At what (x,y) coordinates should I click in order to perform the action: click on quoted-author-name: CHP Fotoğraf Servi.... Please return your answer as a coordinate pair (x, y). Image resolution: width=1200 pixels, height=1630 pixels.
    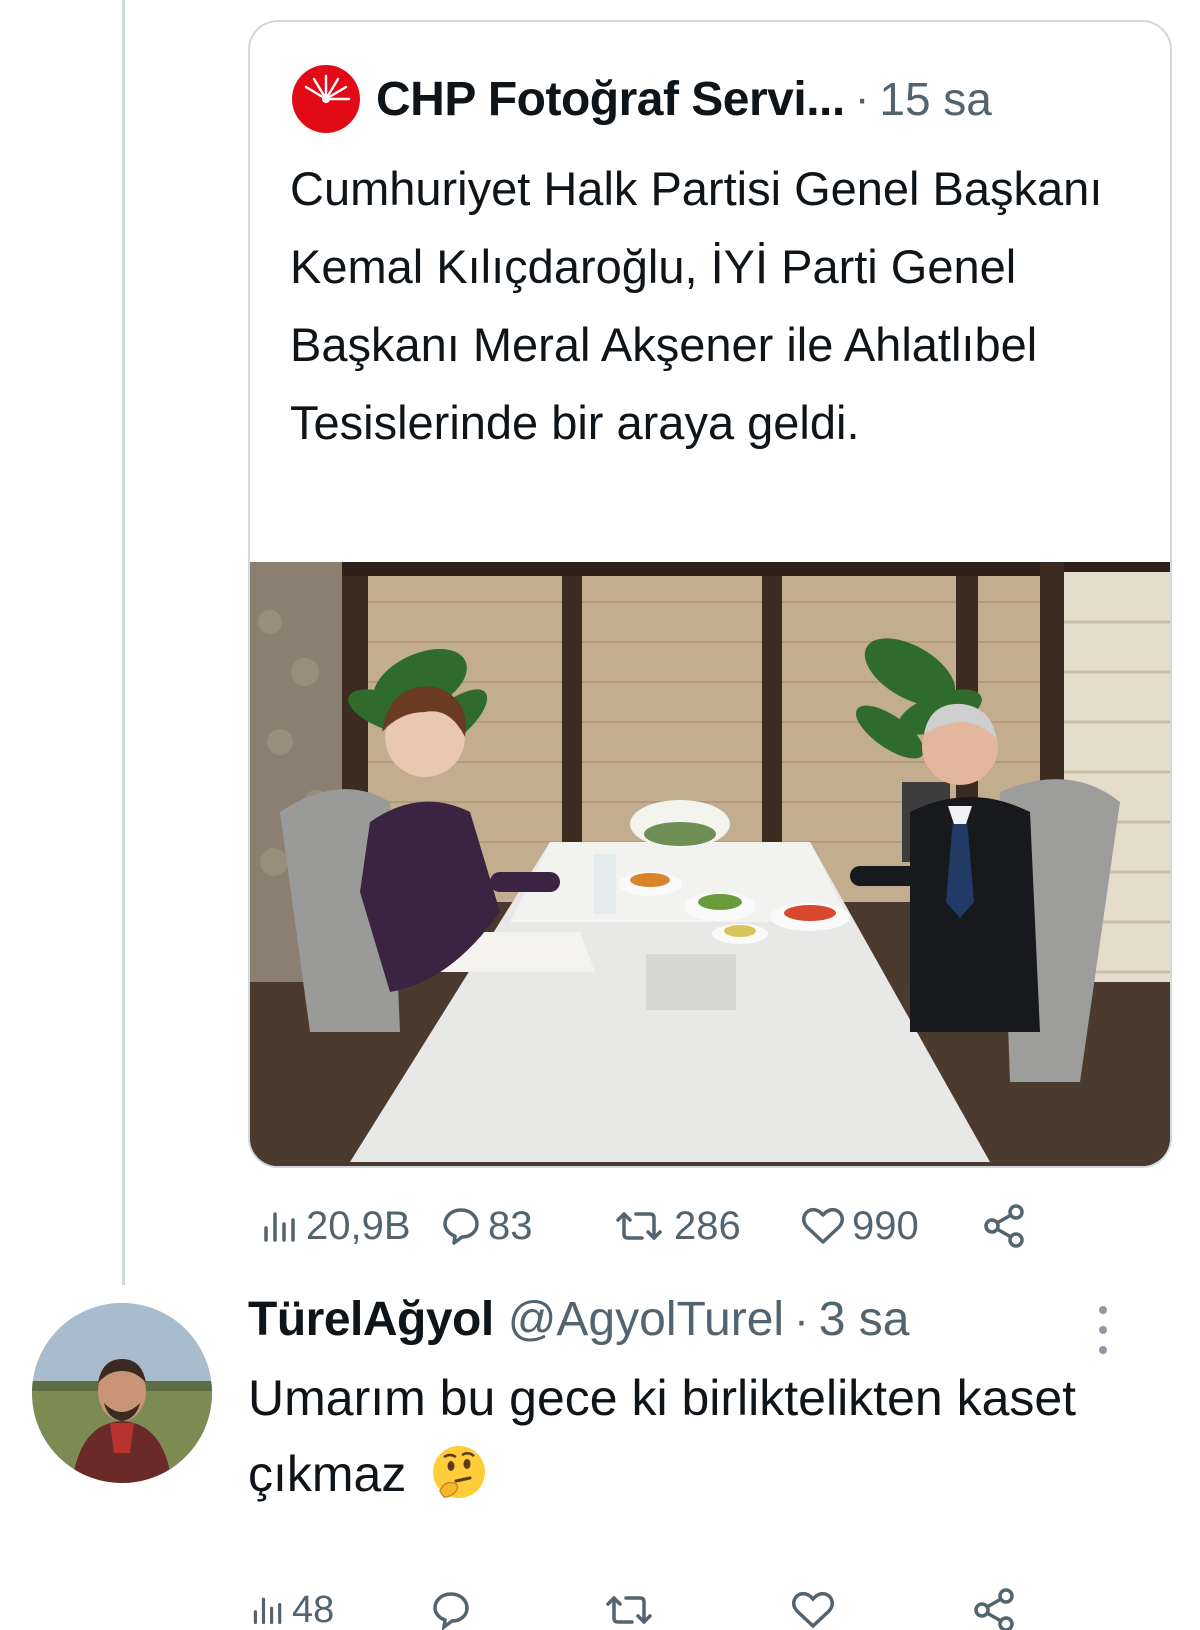
    Looking at the image, I should click on (610, 99).